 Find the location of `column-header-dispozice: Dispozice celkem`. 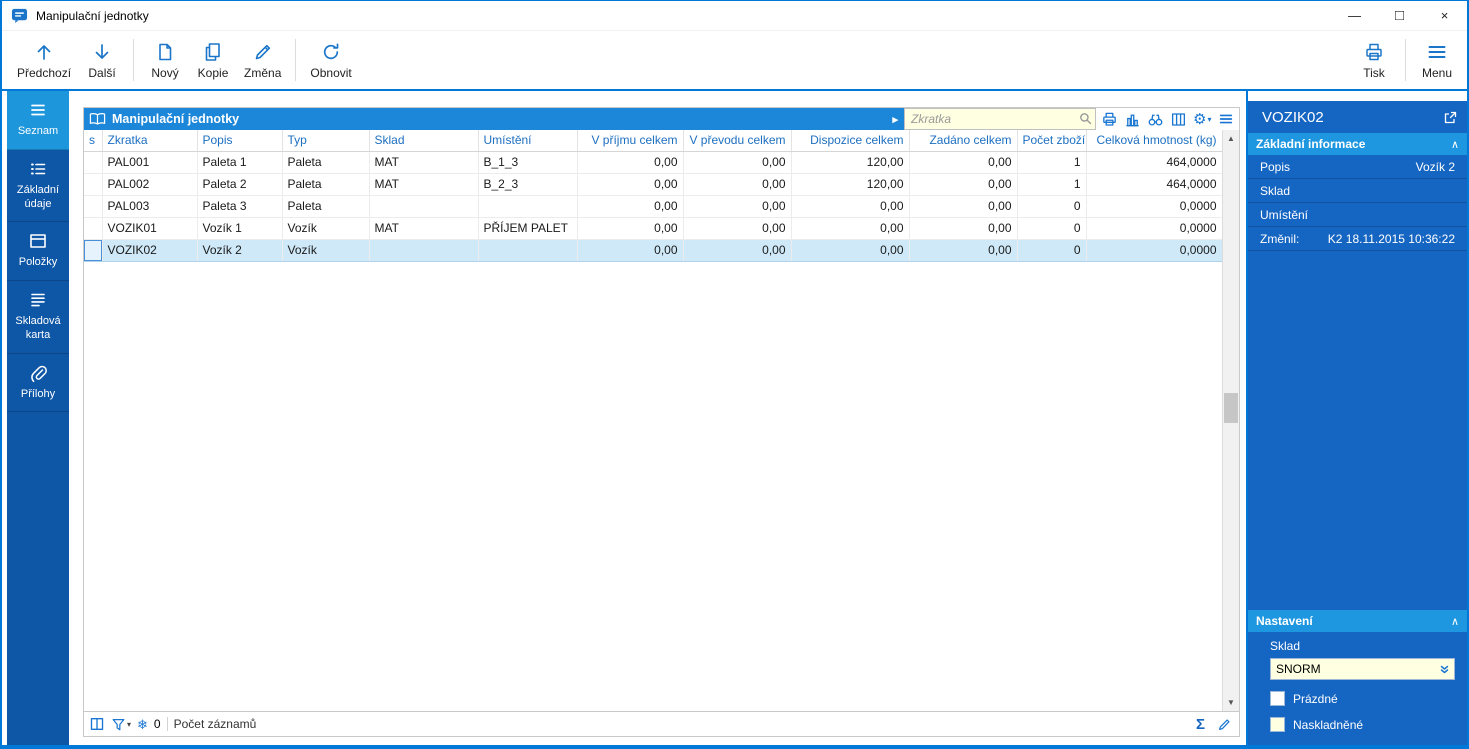

column-header-dispozice: Dispozice celkem is located at coordinates (850, 141).